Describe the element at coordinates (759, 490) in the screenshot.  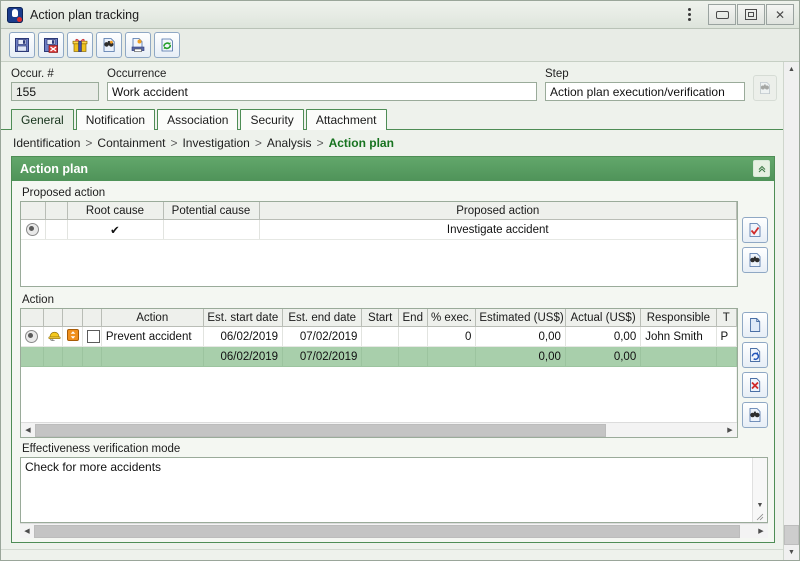
I see `effectiveness-vscrollbar: ▼` at that location.